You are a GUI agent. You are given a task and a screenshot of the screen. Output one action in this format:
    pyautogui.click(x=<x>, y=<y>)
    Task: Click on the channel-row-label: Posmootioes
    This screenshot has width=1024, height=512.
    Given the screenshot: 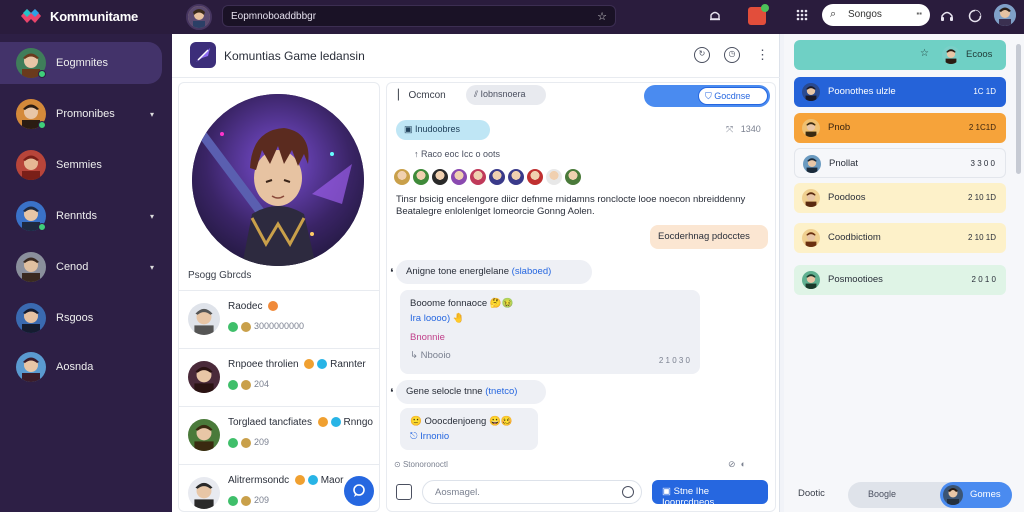 What is the action you would take?
    pyautogui.click(x=855, y=279)
    